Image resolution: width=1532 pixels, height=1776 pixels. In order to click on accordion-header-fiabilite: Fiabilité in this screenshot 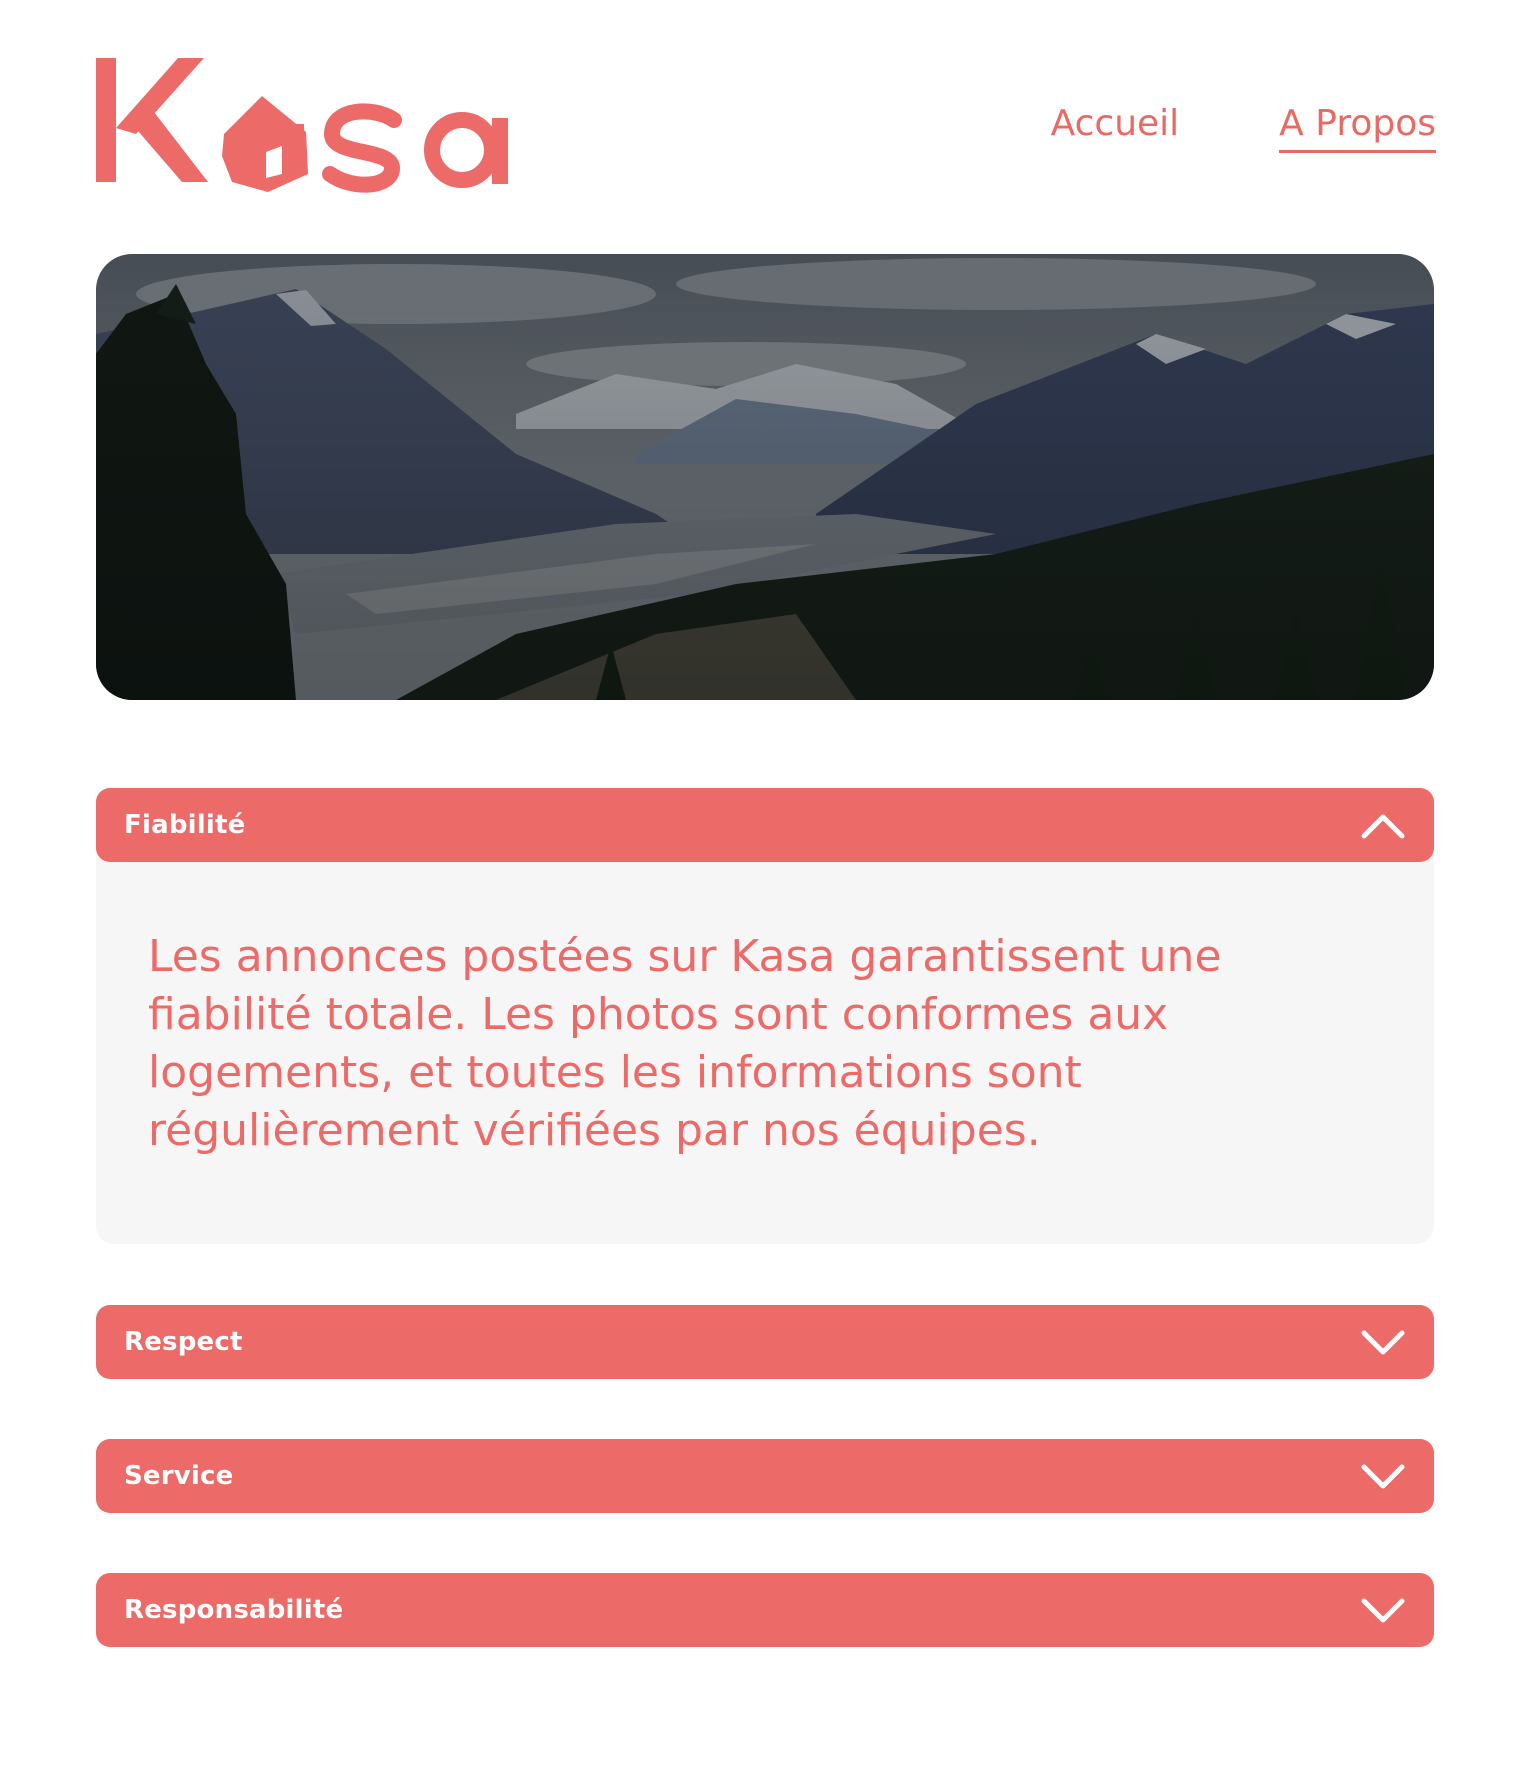, I will do `click(765, 825)`.